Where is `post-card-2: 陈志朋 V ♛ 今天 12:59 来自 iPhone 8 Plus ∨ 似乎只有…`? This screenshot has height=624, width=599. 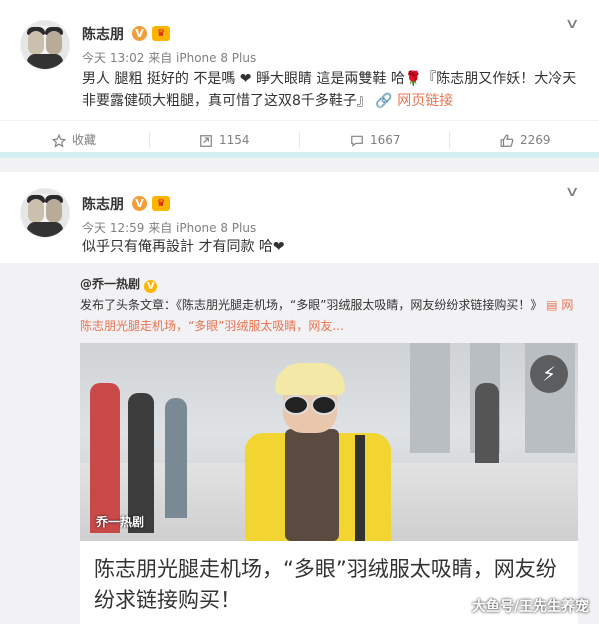
post-card-2: 陈志朋 V ♛ 今天 12:59 来自 iPhone 8 Plus ∨ 似乎只有… is located at coordinates (299, 217).